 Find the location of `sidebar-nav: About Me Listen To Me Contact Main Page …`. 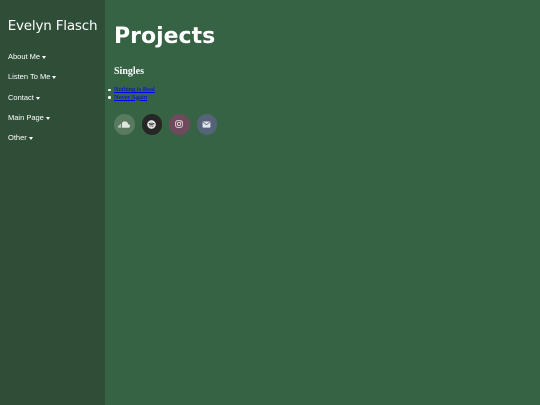

sidebar-nav: About Me Listen To Me Contact Main Page … is located at coordinates (32, 103).